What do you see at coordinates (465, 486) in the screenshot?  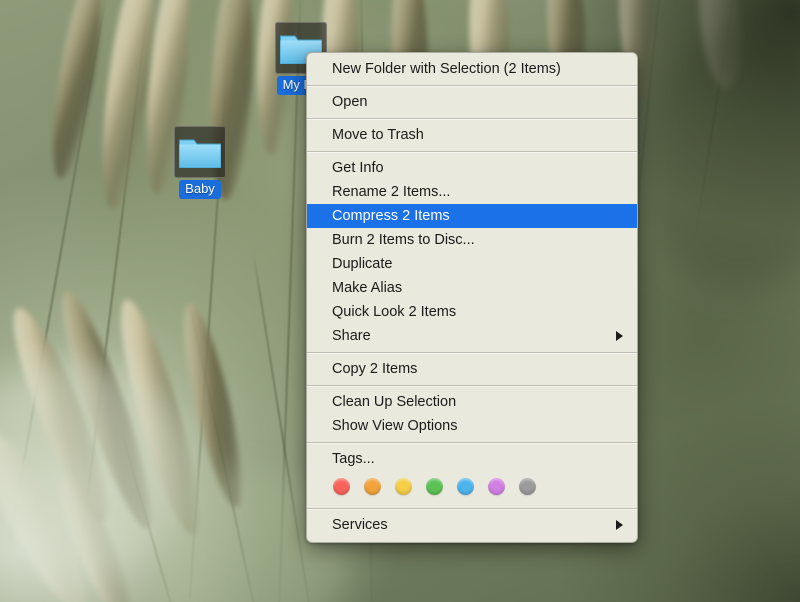 I see `tag-dot-blue` at bounding box center [465, 486].